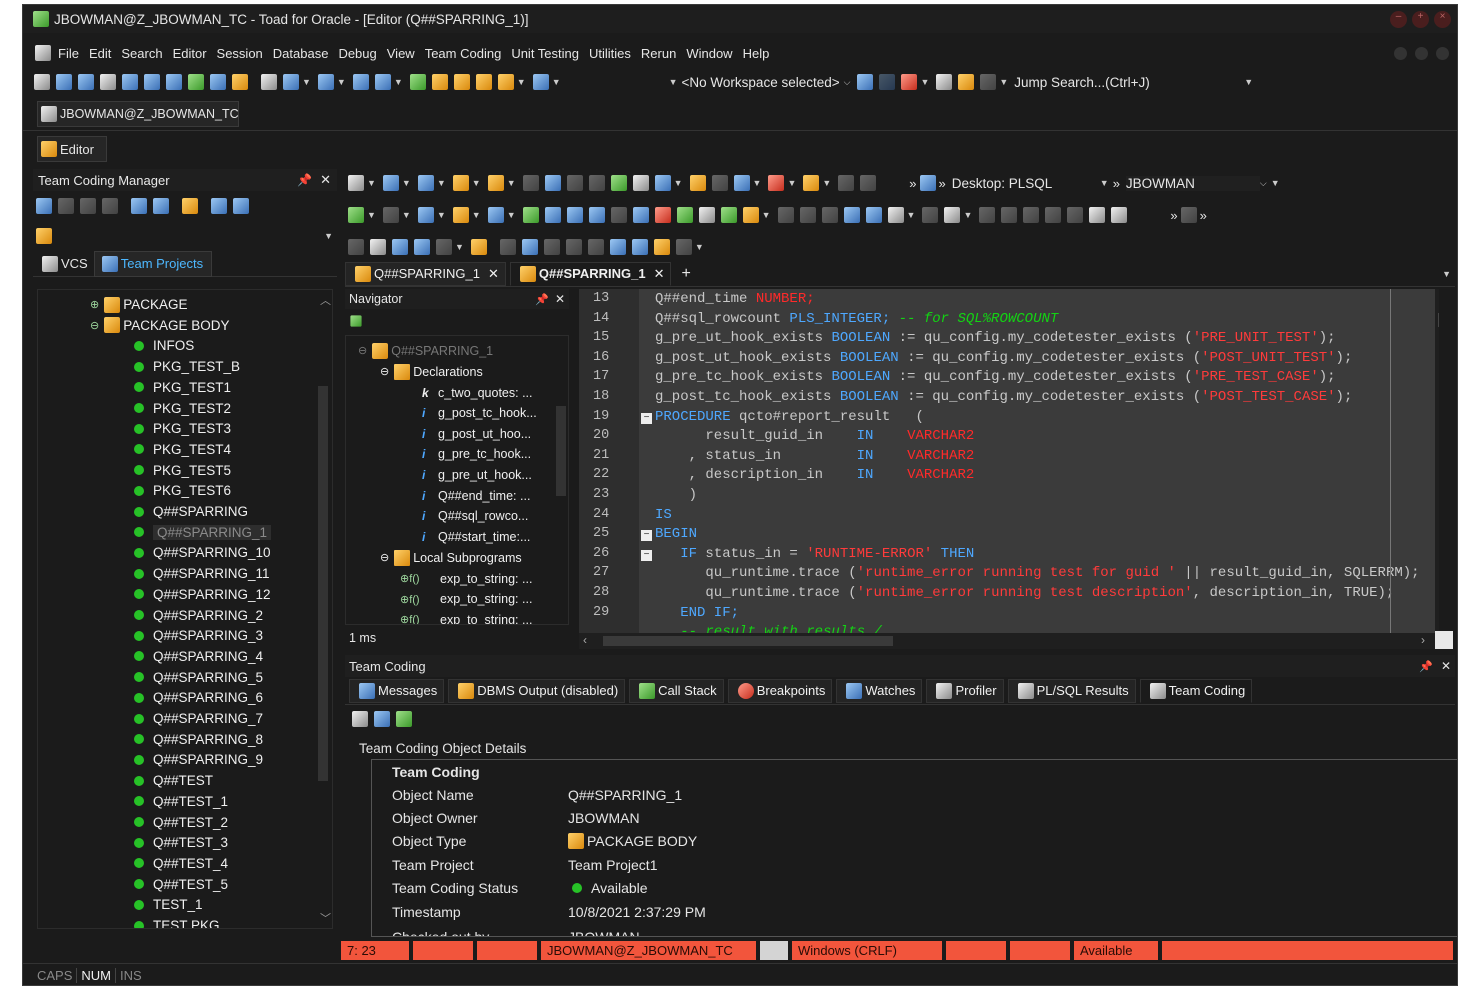 The image size is (1480, 987). I want to click on menu-search: Search, so click(141, 53).